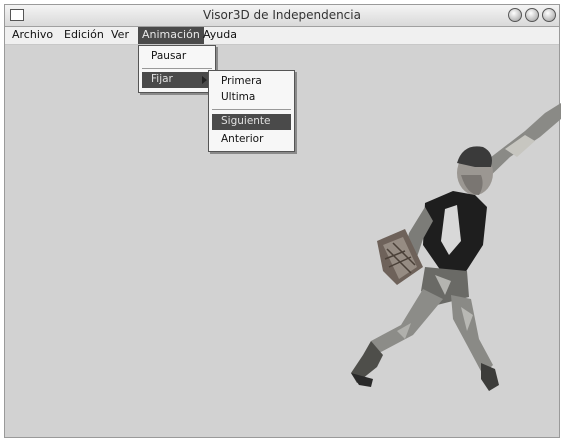  I want to click on animacion-menu: Pausar Fijar, so click(177, 69).